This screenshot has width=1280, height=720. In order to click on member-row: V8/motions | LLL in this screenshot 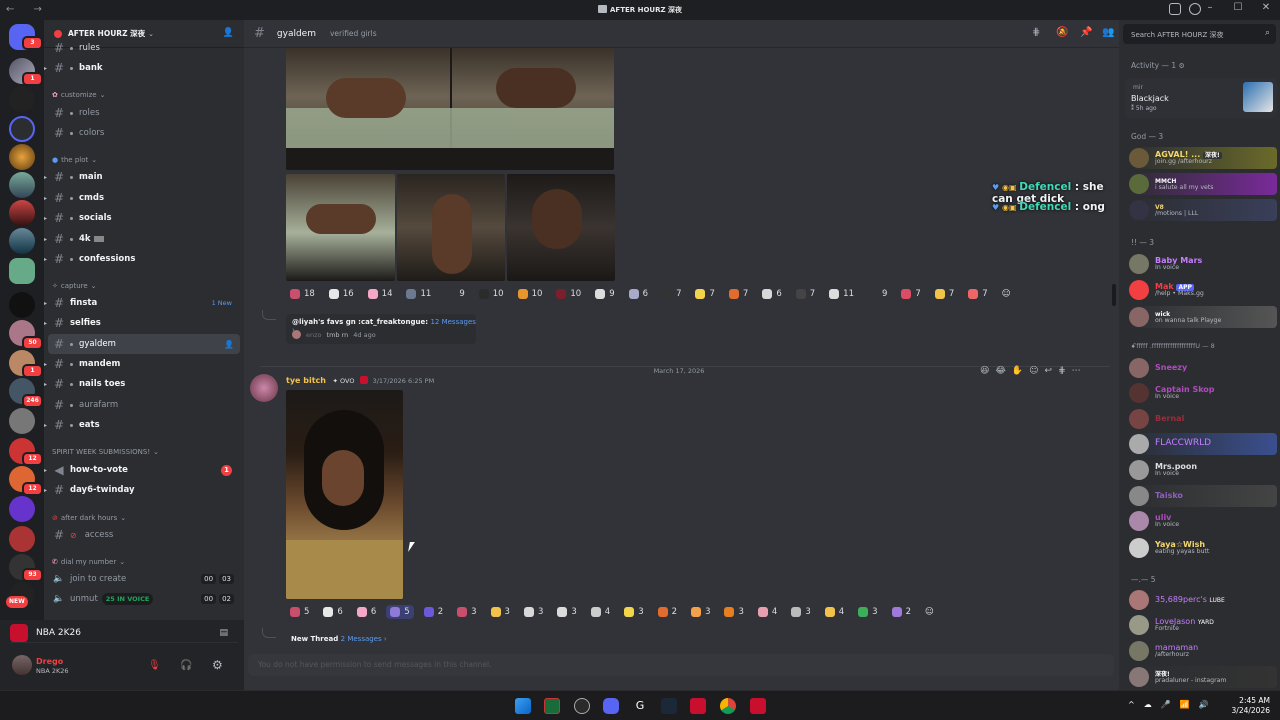, I will do `click(1203, 210)`.